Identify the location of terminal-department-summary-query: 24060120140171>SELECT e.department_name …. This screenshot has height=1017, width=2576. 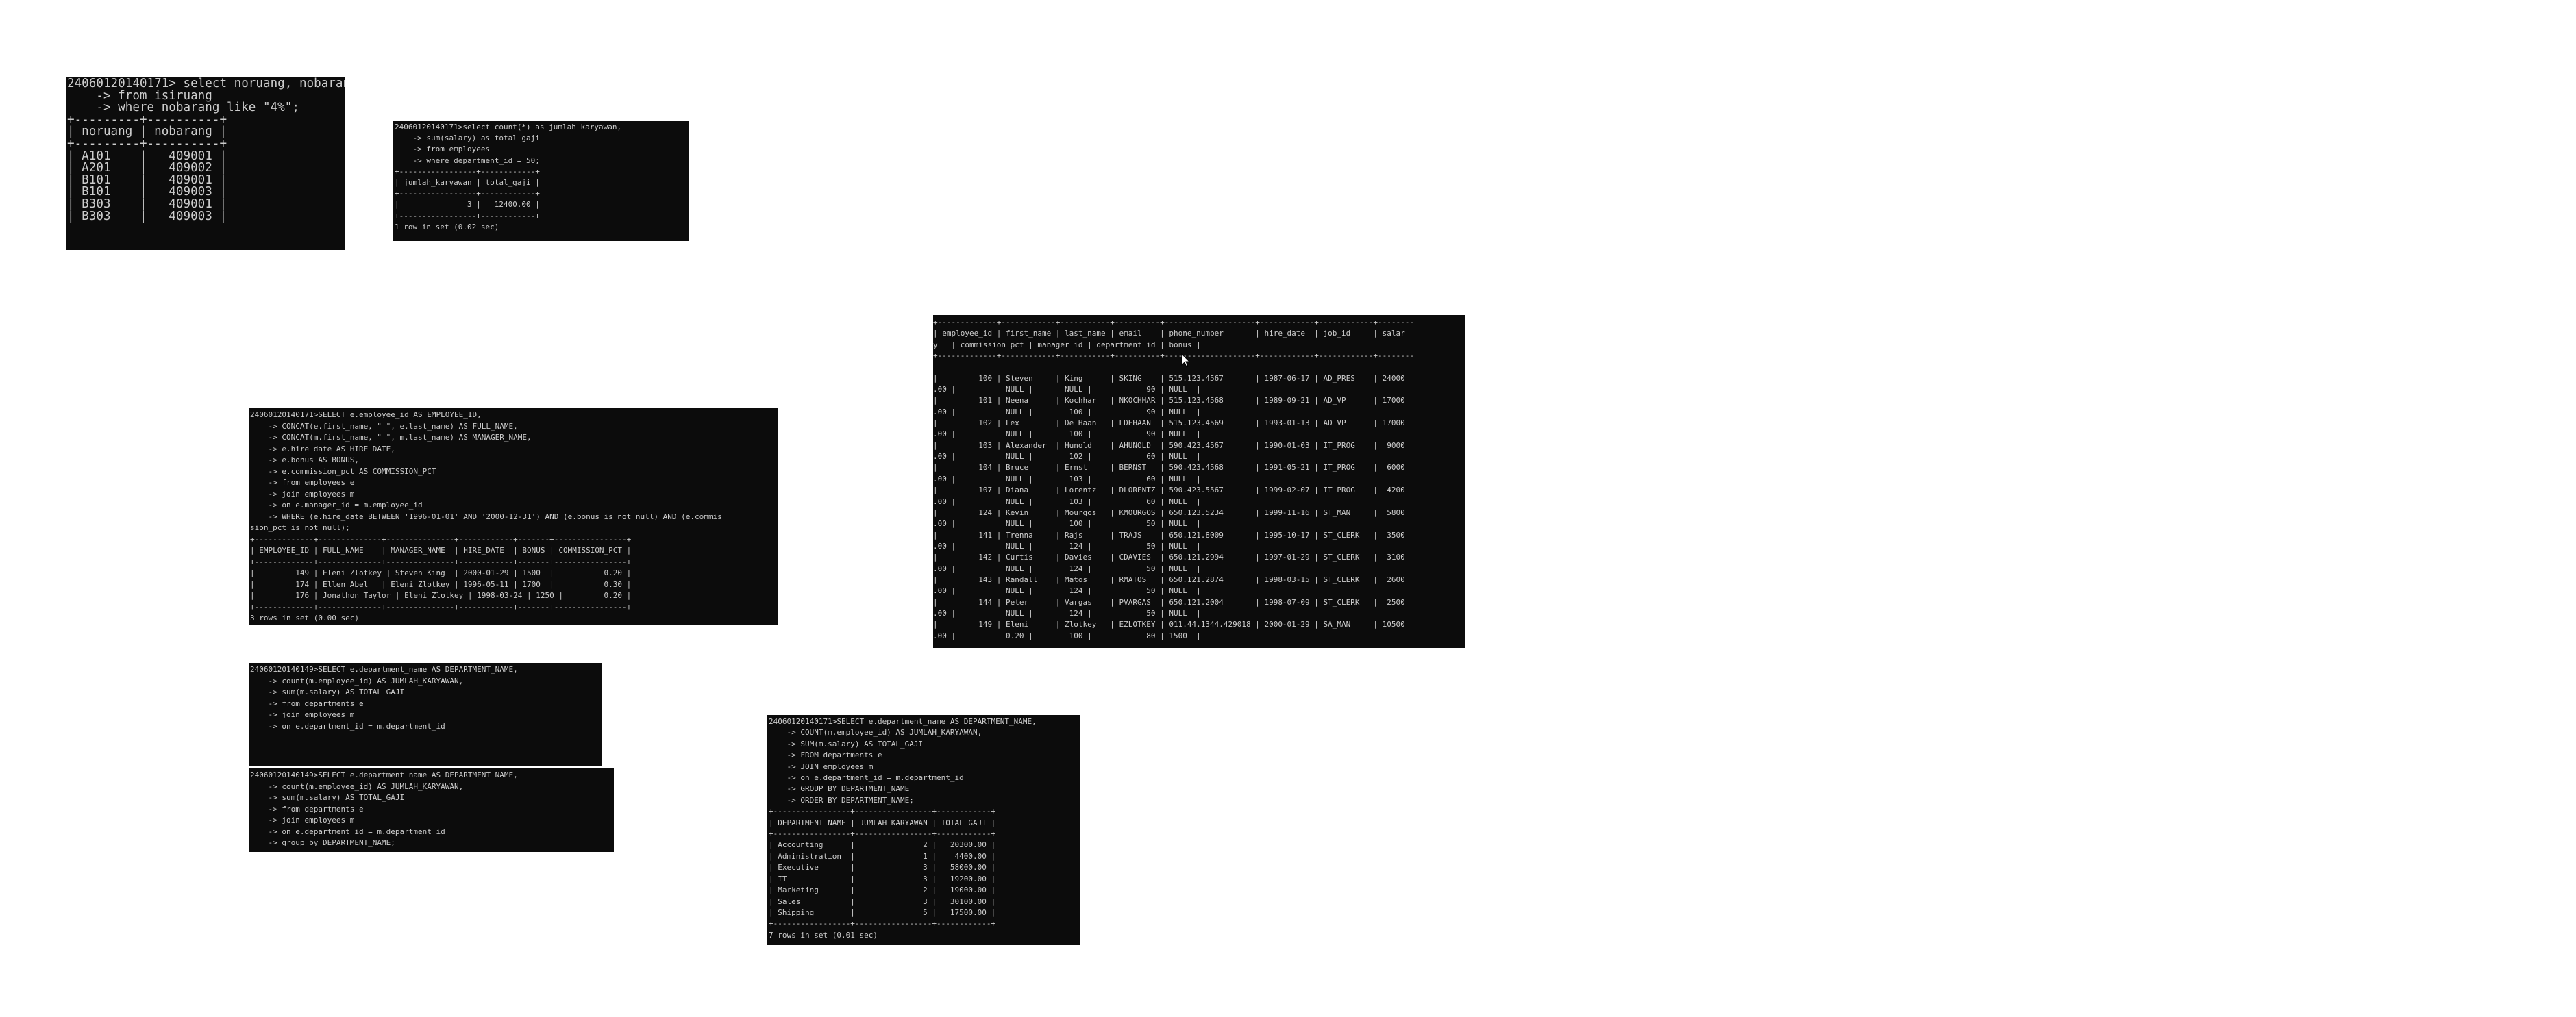
(923, 830).